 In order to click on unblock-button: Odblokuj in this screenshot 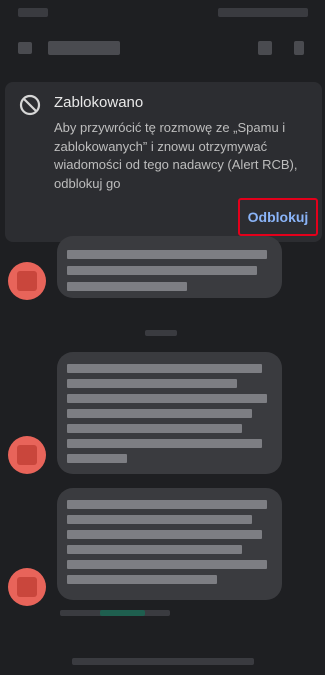, I will do `click(278, 217)`.